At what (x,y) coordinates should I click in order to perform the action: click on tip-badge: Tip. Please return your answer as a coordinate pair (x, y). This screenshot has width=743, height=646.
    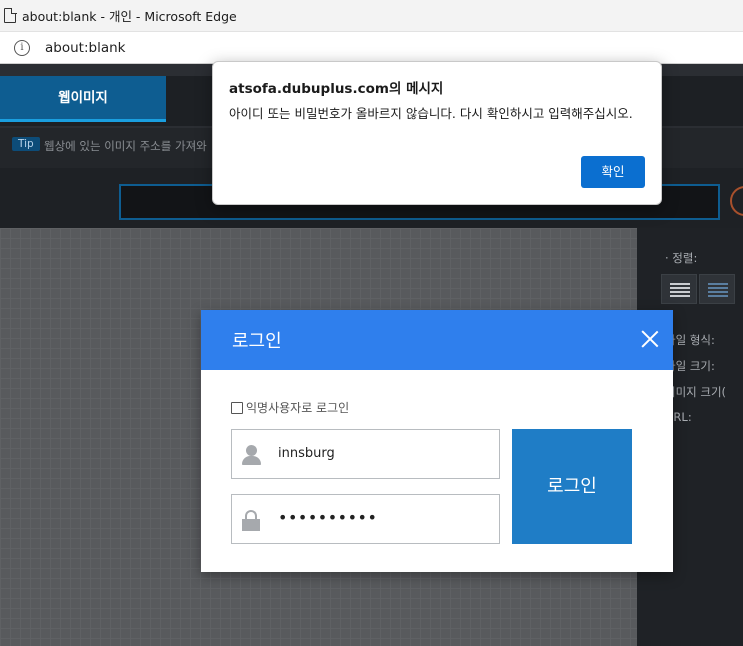
    Looking at the image, I should click on (26, 144).